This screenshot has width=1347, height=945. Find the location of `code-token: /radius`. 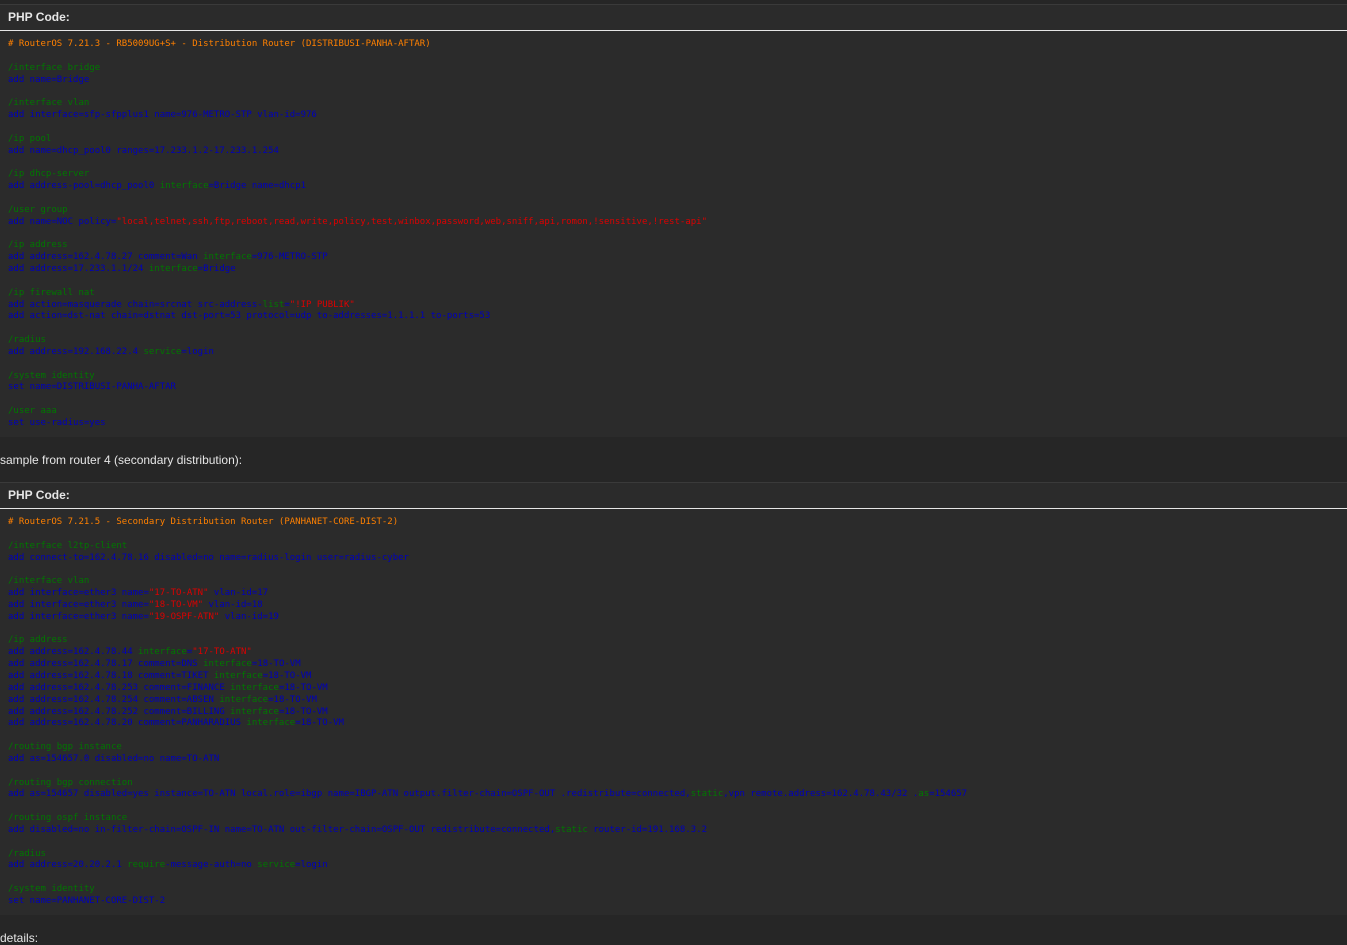

code-token: /radius is located at coordinates (27, 853).